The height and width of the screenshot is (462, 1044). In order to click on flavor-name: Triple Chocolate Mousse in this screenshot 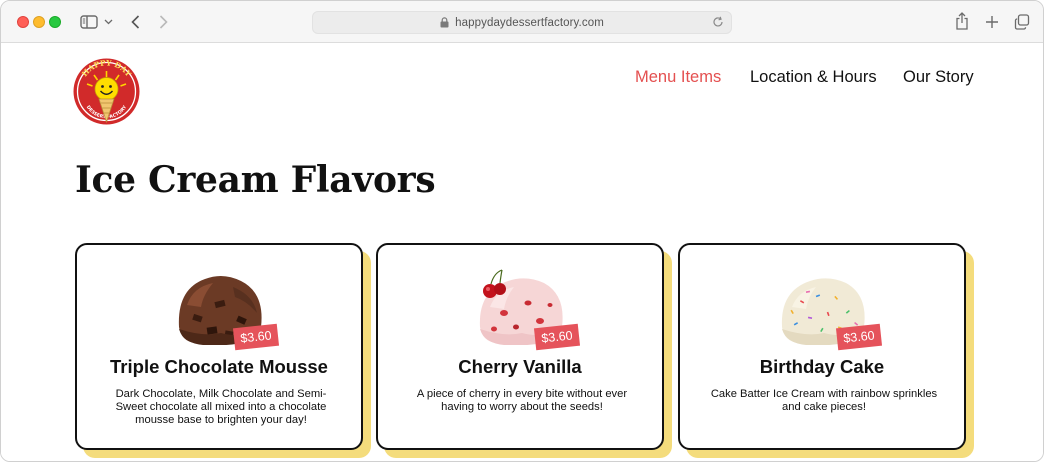, I will do `click(219, 366)`.